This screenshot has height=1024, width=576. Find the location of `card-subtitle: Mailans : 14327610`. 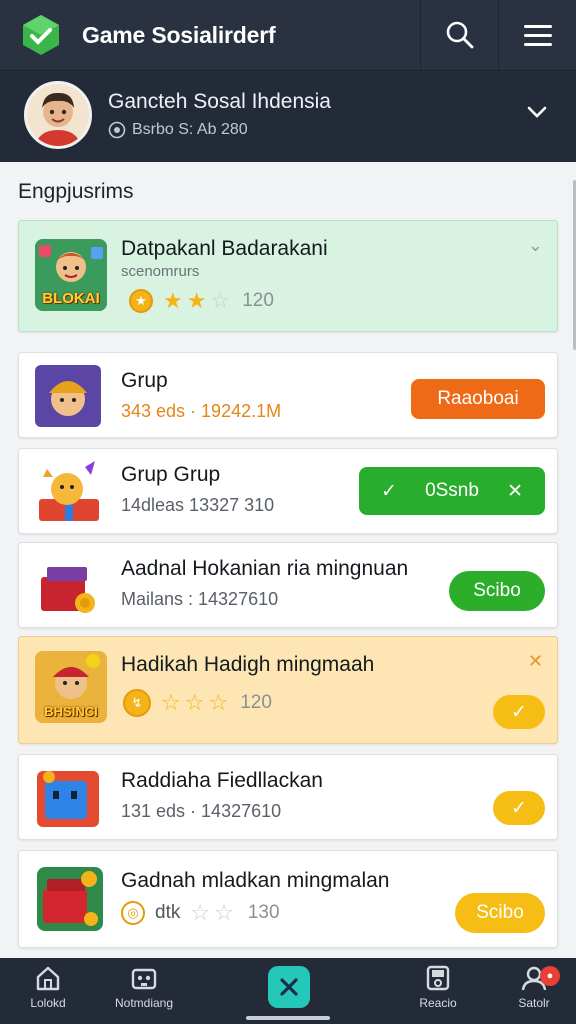

card-subtitle: Mailans : 14327610 is located at coordinates (200, 599).